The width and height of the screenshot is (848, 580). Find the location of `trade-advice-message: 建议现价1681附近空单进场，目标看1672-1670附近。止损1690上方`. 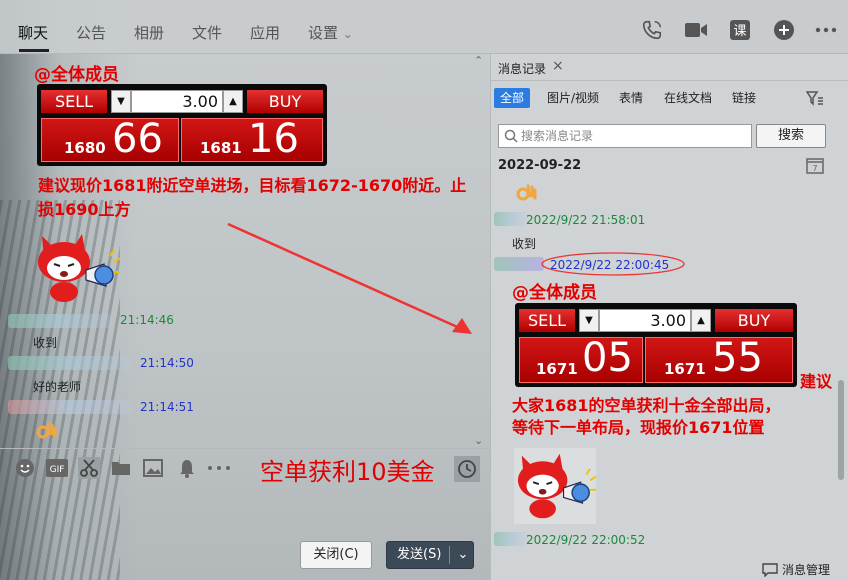

trade-advice-message: 建议现价1681附近空单进场，目标看1672-1670附近。止损1690上方 is located at coordinates (252, 197).